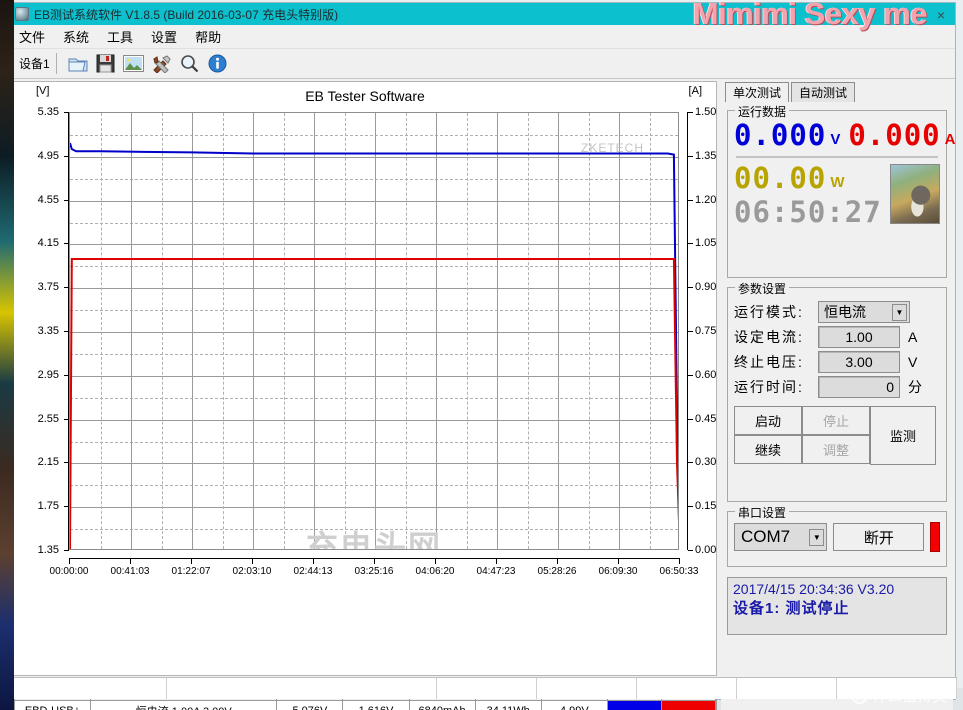 The height and width of the screenshot is (710, 963). What do you see at coordinates (837, 157) in the screenshot?
I see `readout-divider` at bounding box center [837, 157].